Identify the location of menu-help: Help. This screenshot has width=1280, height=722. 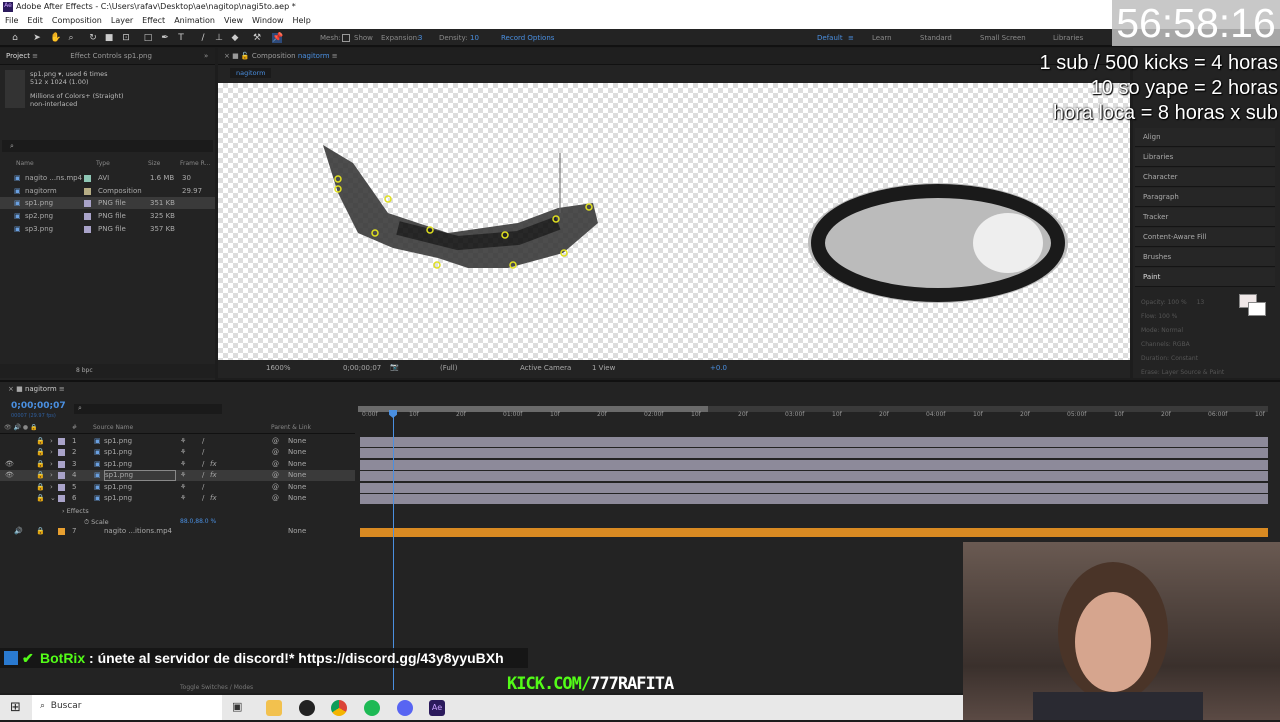
(302, 22).